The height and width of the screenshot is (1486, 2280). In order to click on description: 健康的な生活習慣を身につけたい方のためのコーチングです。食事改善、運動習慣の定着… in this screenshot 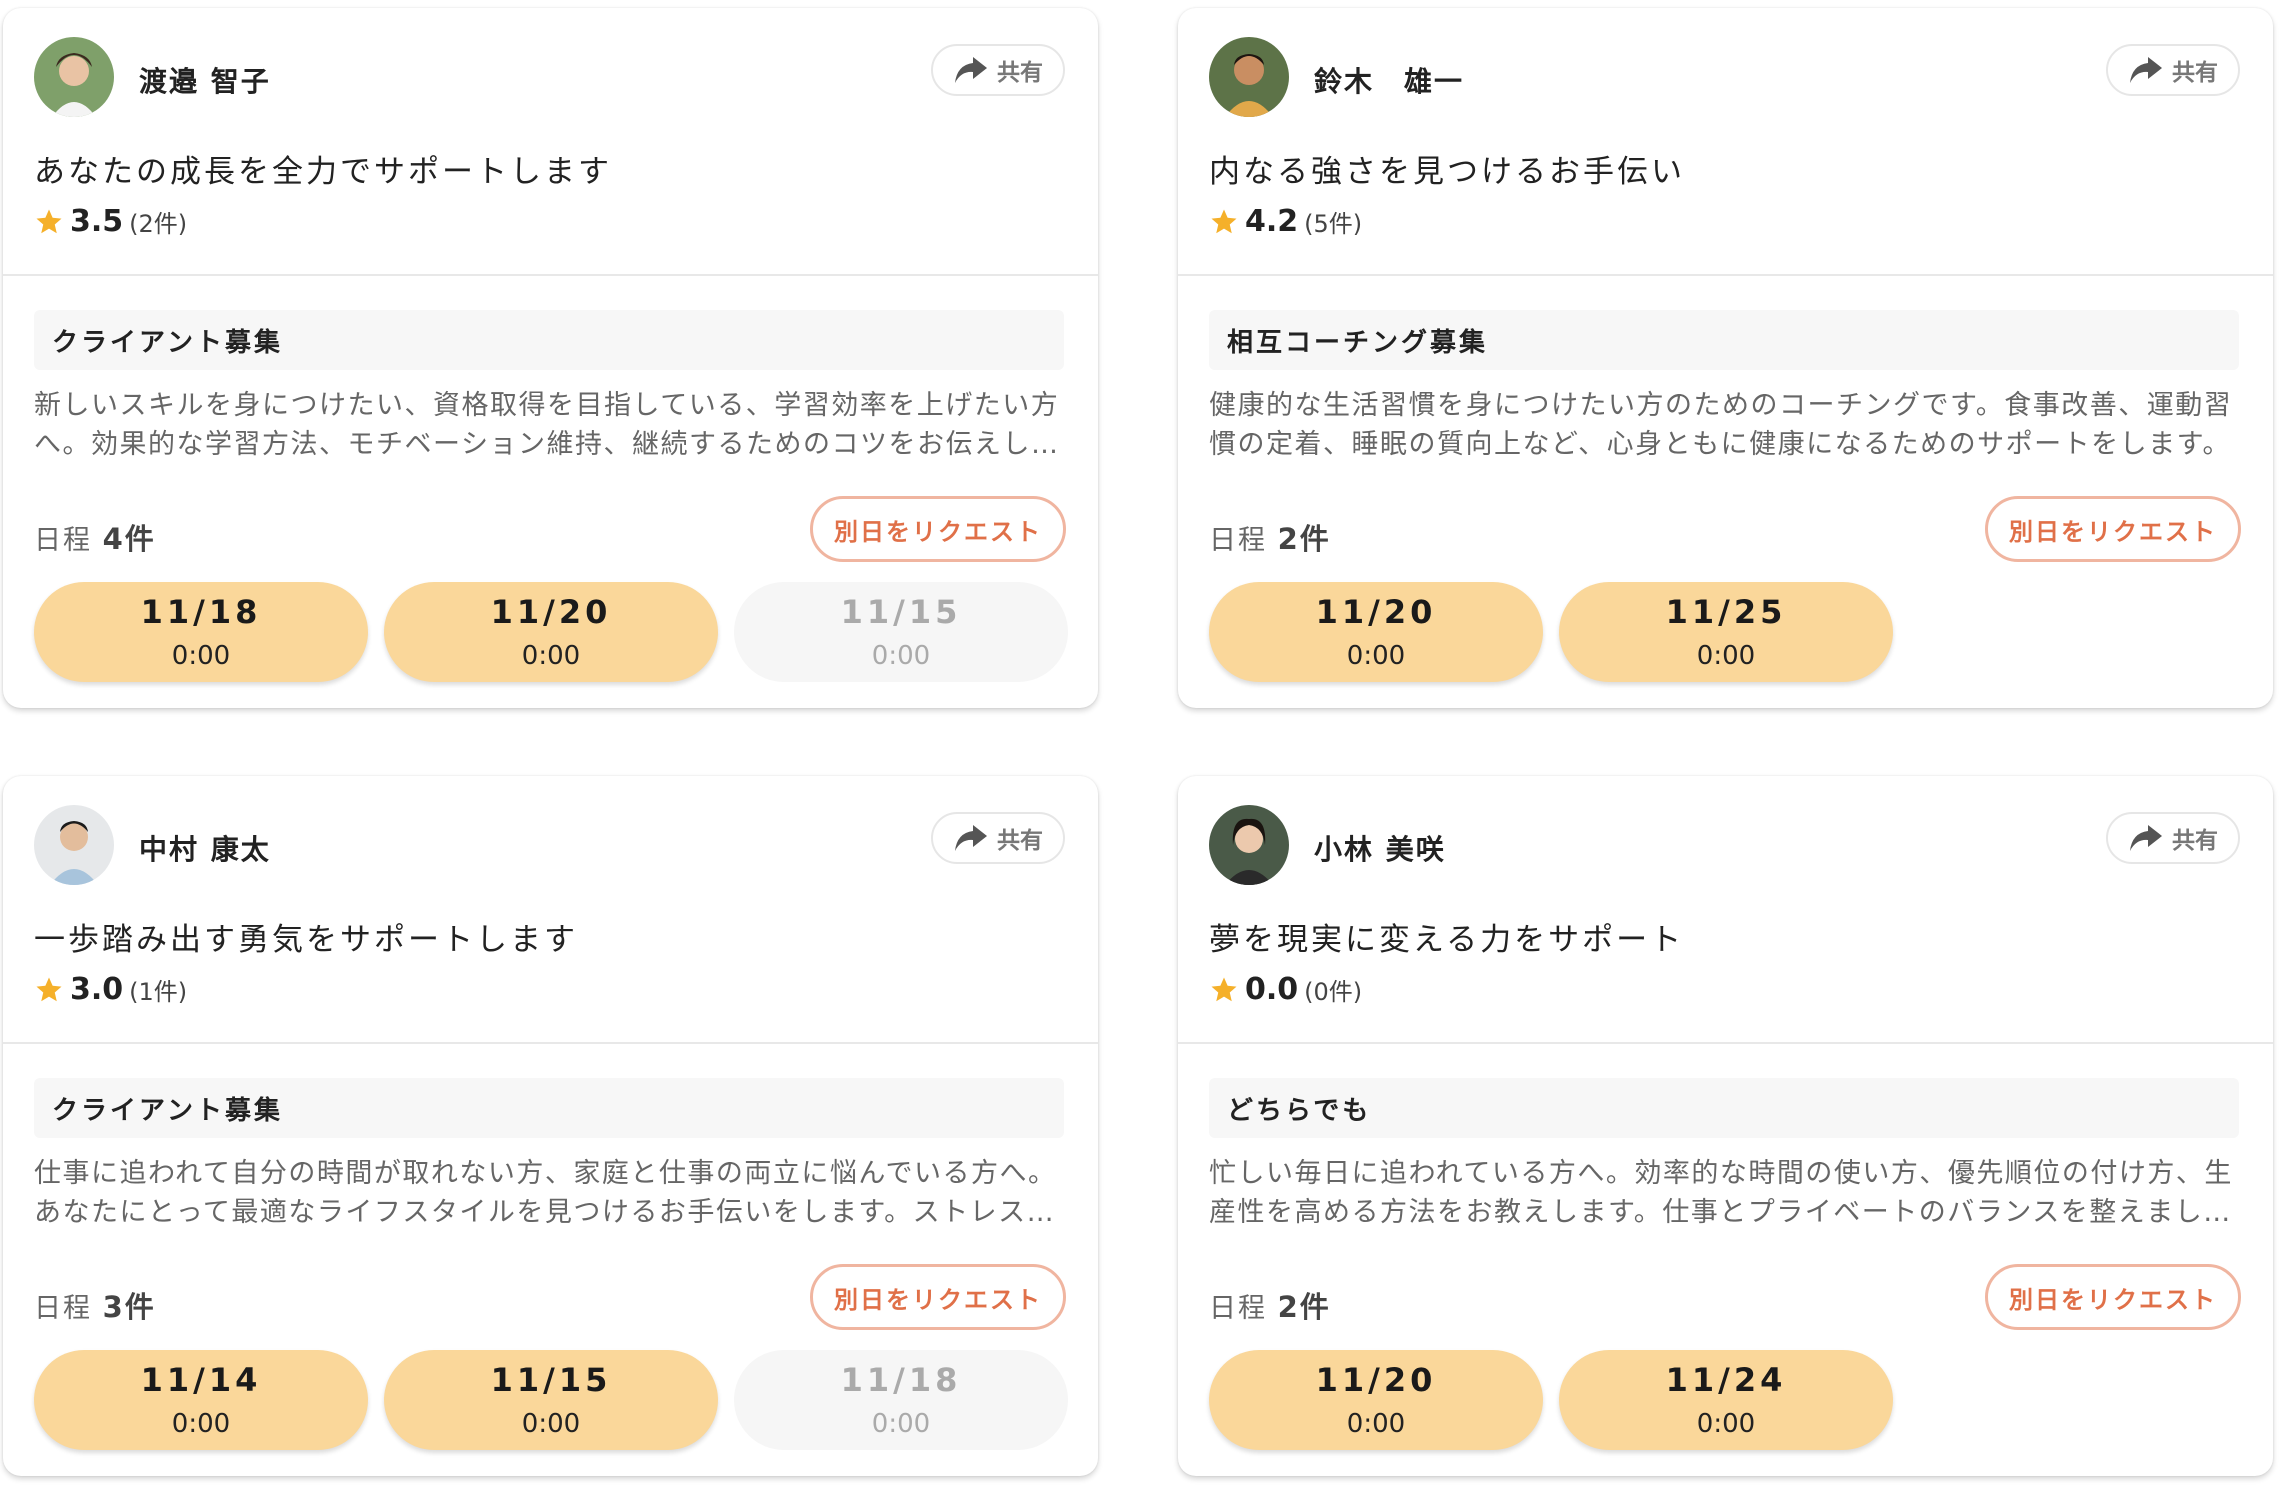, I will do `click(1721, 425)`.